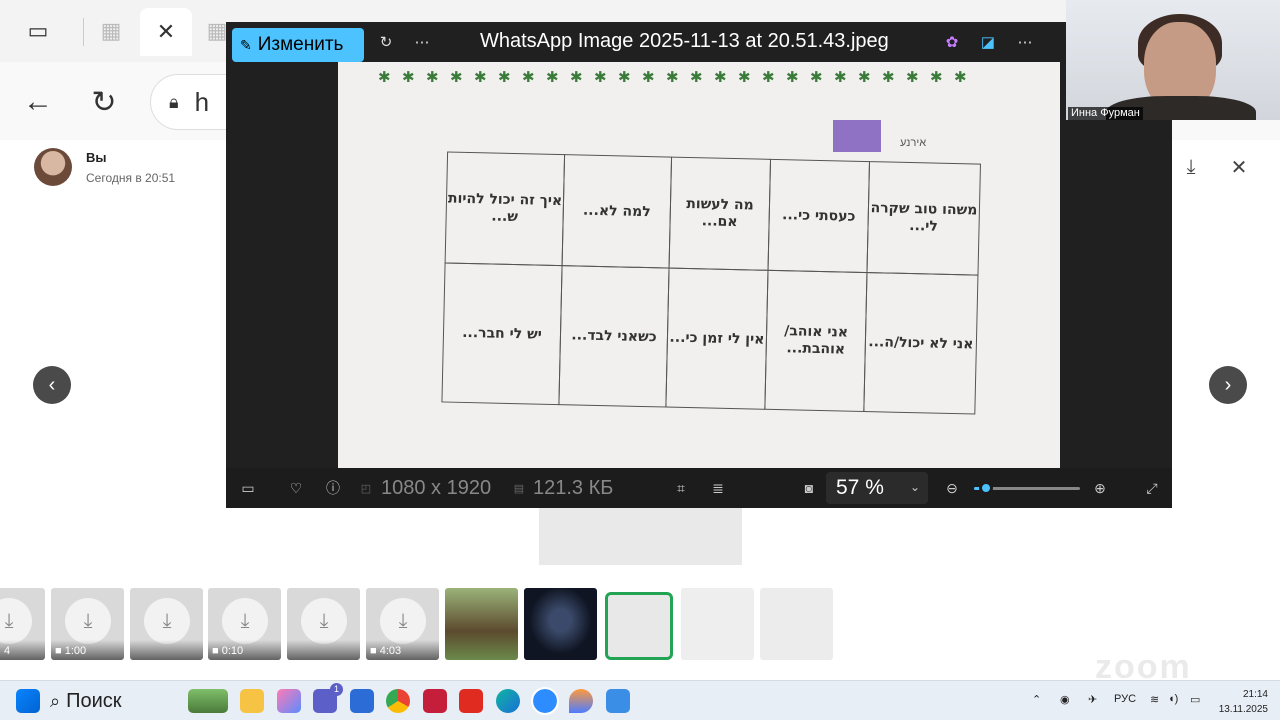 This screenshot has height=720, width=1280. I want to click on tab-actions-icon: ▭, so click(38, 31).